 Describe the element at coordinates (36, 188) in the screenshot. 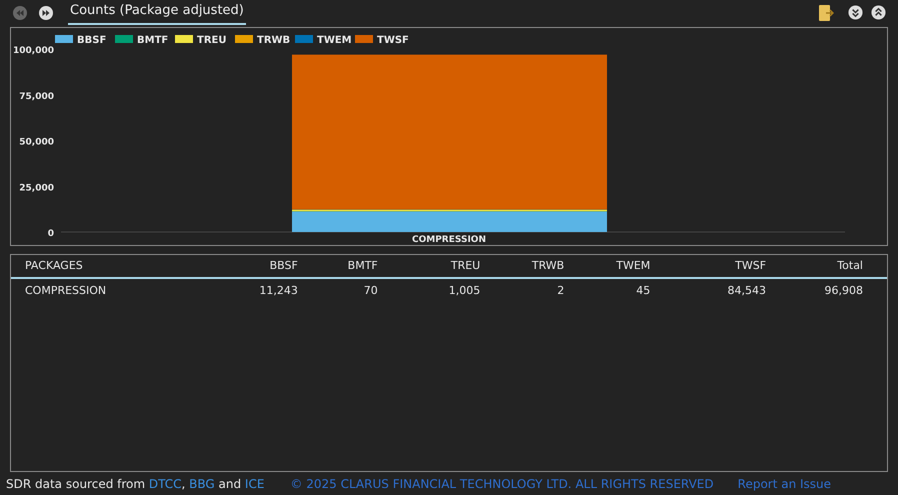

I see `axis-tick-label: 25,000` at that location.